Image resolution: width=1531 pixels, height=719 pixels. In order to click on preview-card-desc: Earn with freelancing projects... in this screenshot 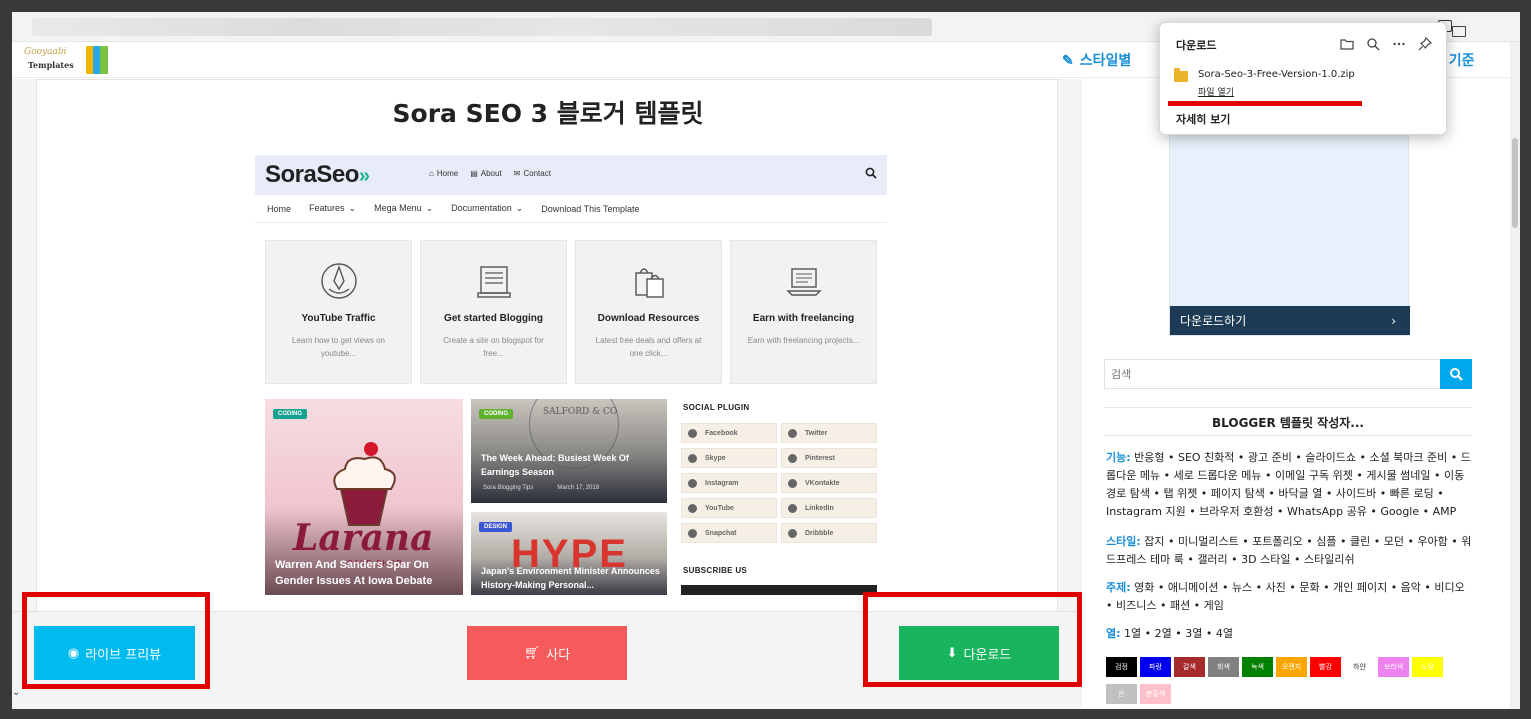, I will do `click(803, 340)`.